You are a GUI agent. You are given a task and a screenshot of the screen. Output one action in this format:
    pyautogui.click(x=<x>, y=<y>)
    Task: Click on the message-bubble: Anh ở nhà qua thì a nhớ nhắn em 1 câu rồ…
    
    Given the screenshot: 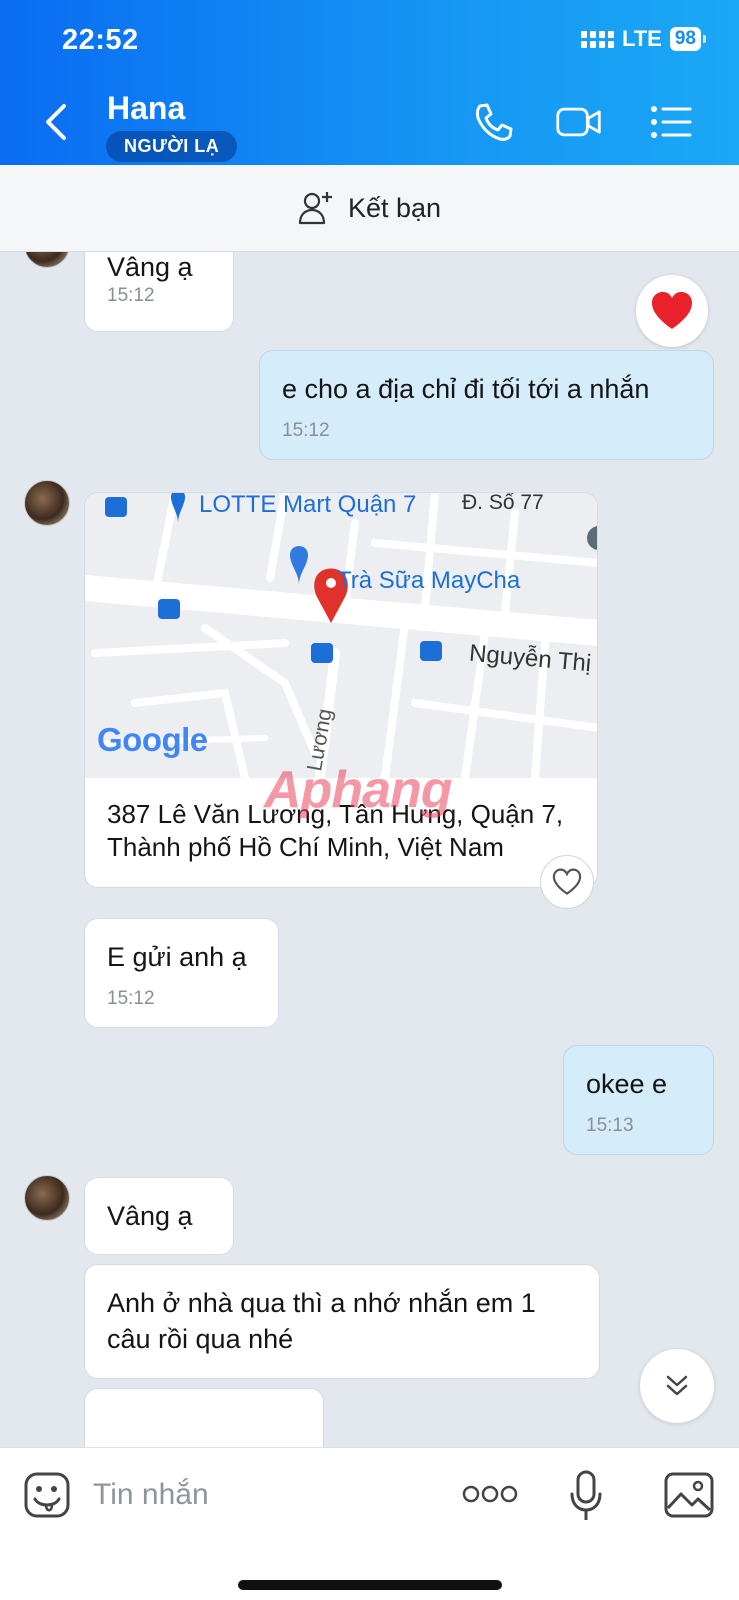 What is the action you would take?
    pyautogui.click(x=342, y=1321)
    